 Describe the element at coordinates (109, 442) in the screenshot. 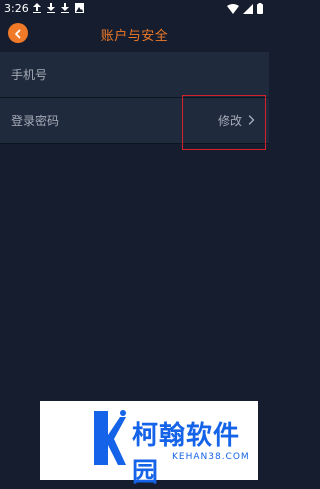

I see `kehan-logo-icon` at that location.